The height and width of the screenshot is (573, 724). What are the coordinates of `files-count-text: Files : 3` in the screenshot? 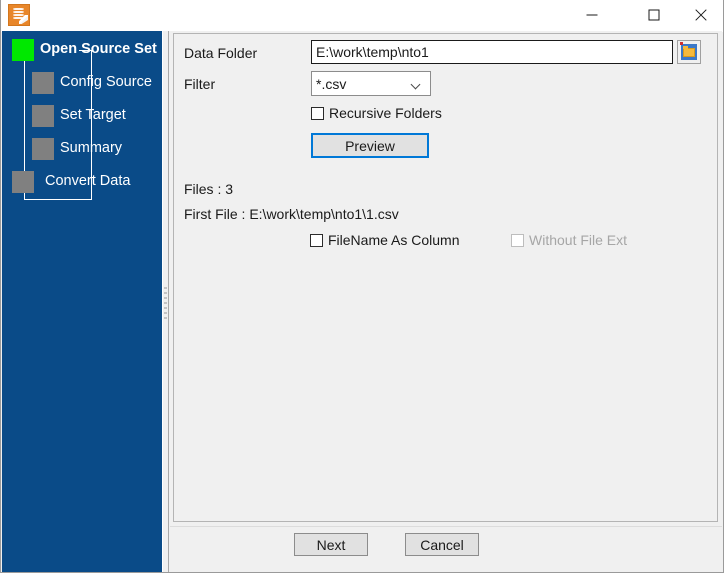 It's located at (209, 189).